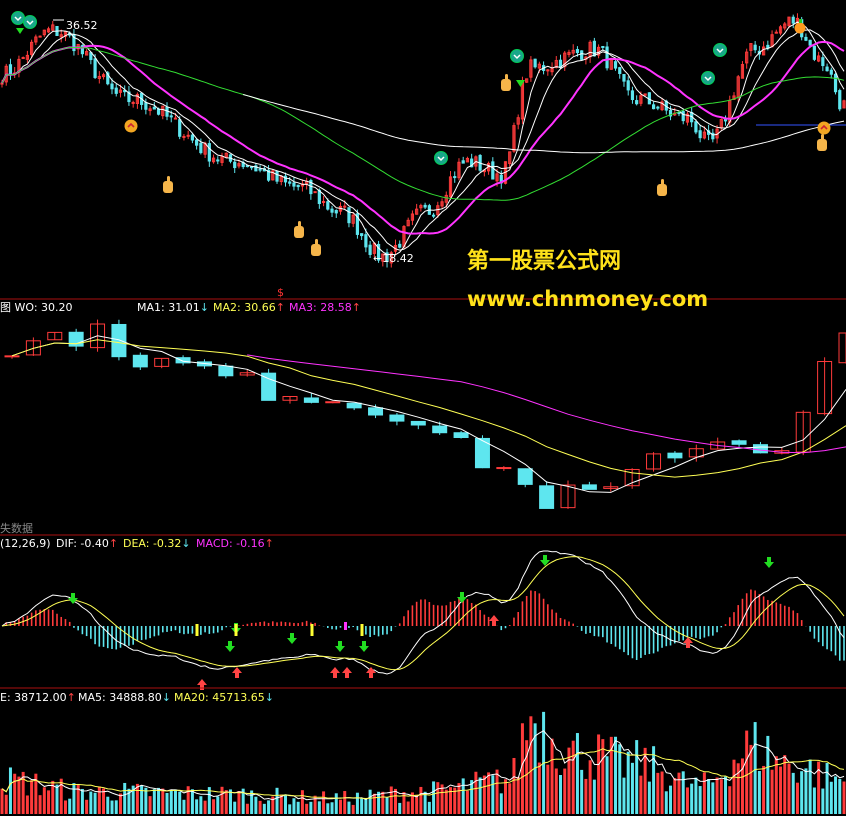 The height and width of the screenshot is (816, 846). I want to click on wo-title: 图 WO: 30.20, so click(36, 307).